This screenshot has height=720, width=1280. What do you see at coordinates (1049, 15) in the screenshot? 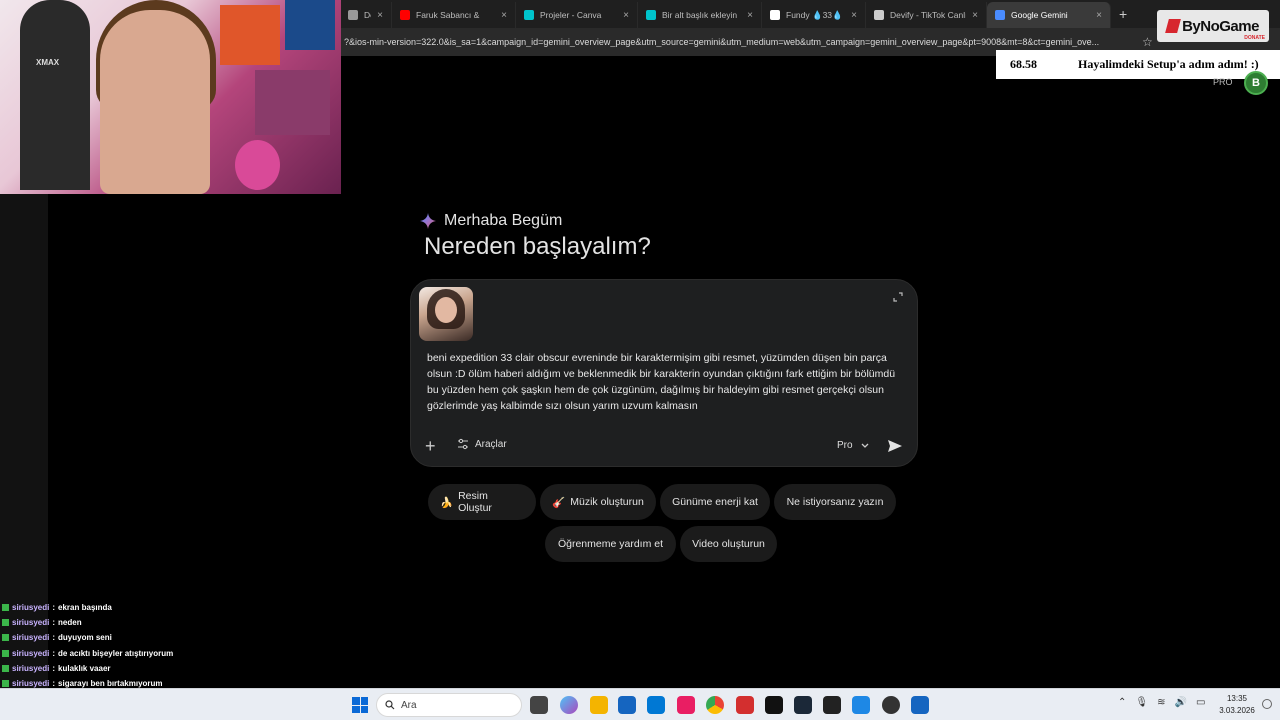
I see `browser-tab: Google Gemini ×` at bounding box center [1049, 15].